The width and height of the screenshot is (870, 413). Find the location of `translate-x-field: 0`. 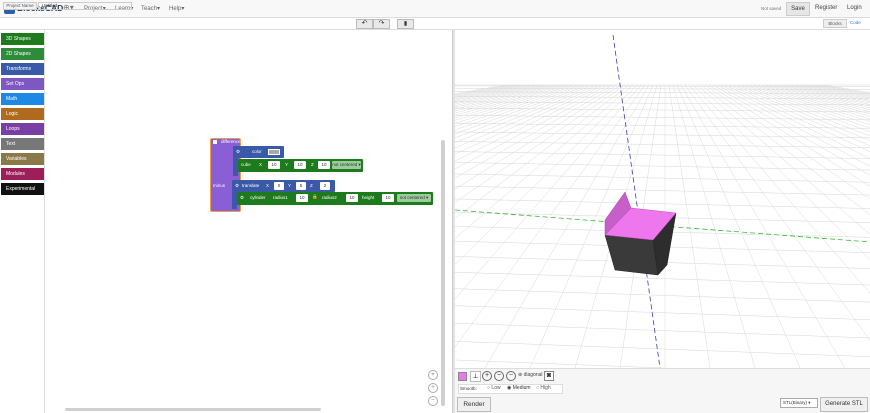

translate-x-field: 0 is located at coordinates (279, 186).